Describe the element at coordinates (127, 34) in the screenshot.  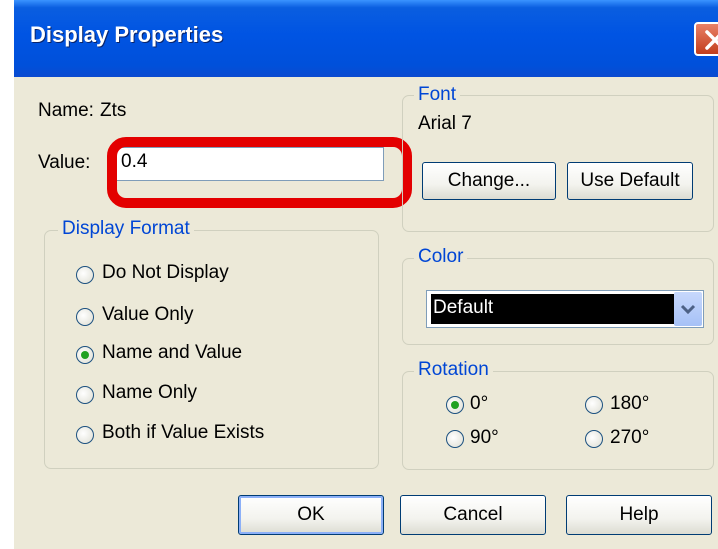
I see `window-title: Display Properties` at that location.